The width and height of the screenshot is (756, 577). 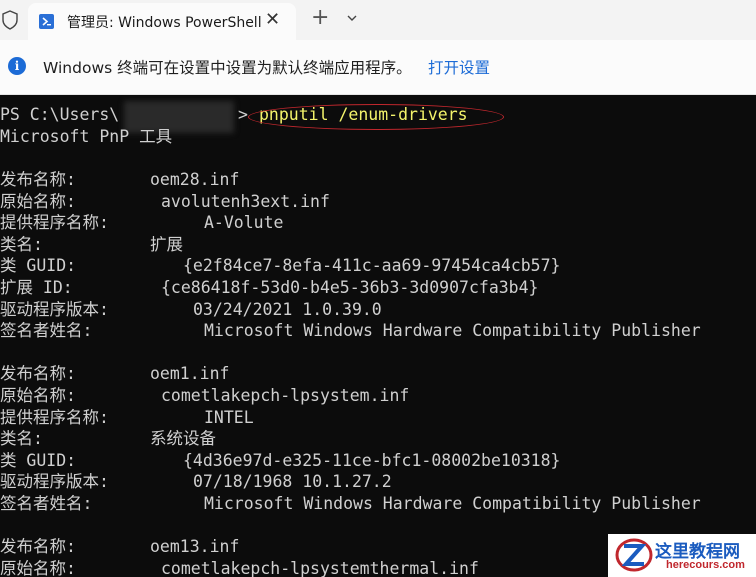 I want to click on prompt-end: >, so click(x=243, y=114).